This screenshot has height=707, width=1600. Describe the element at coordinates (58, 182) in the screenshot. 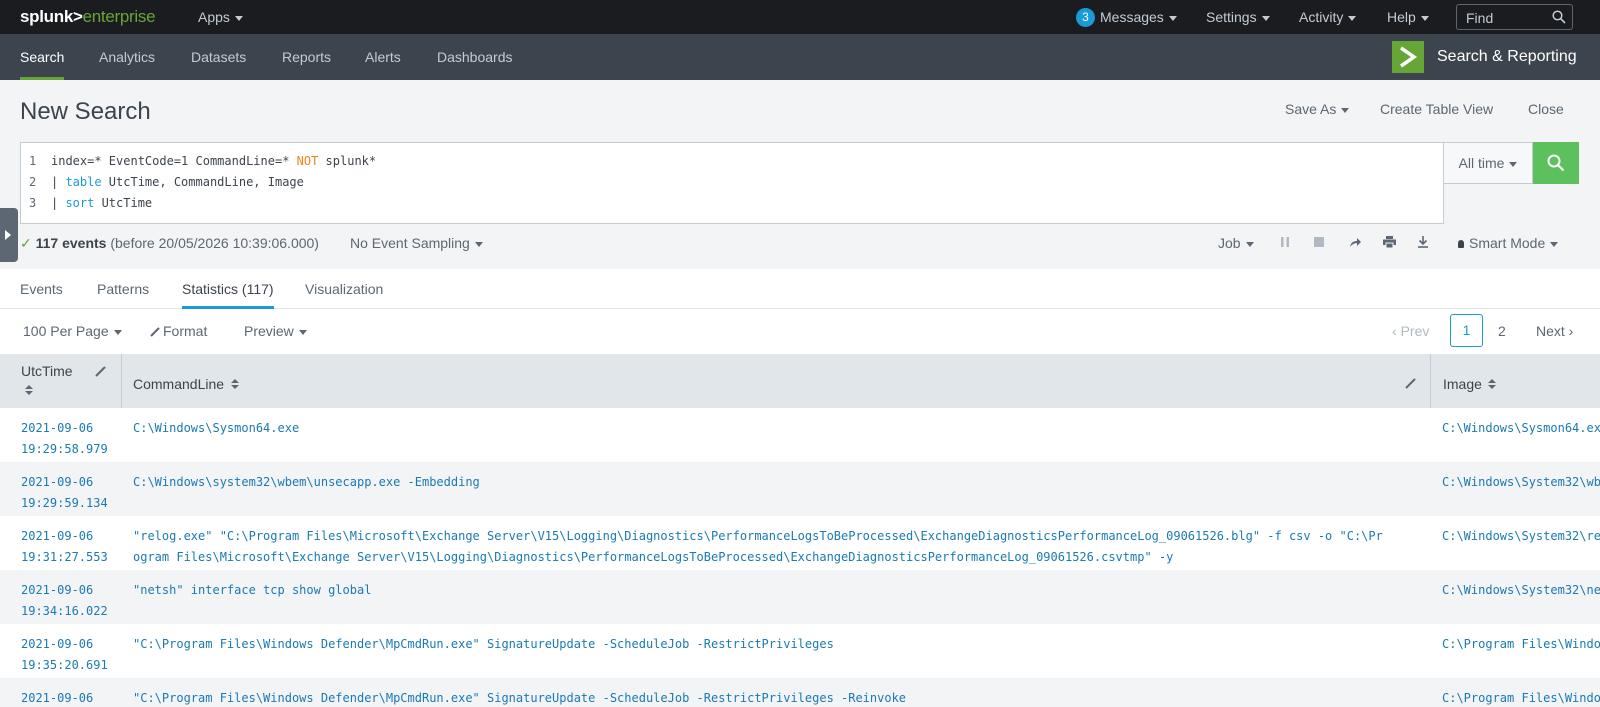

I see `query-text: |` at that location.